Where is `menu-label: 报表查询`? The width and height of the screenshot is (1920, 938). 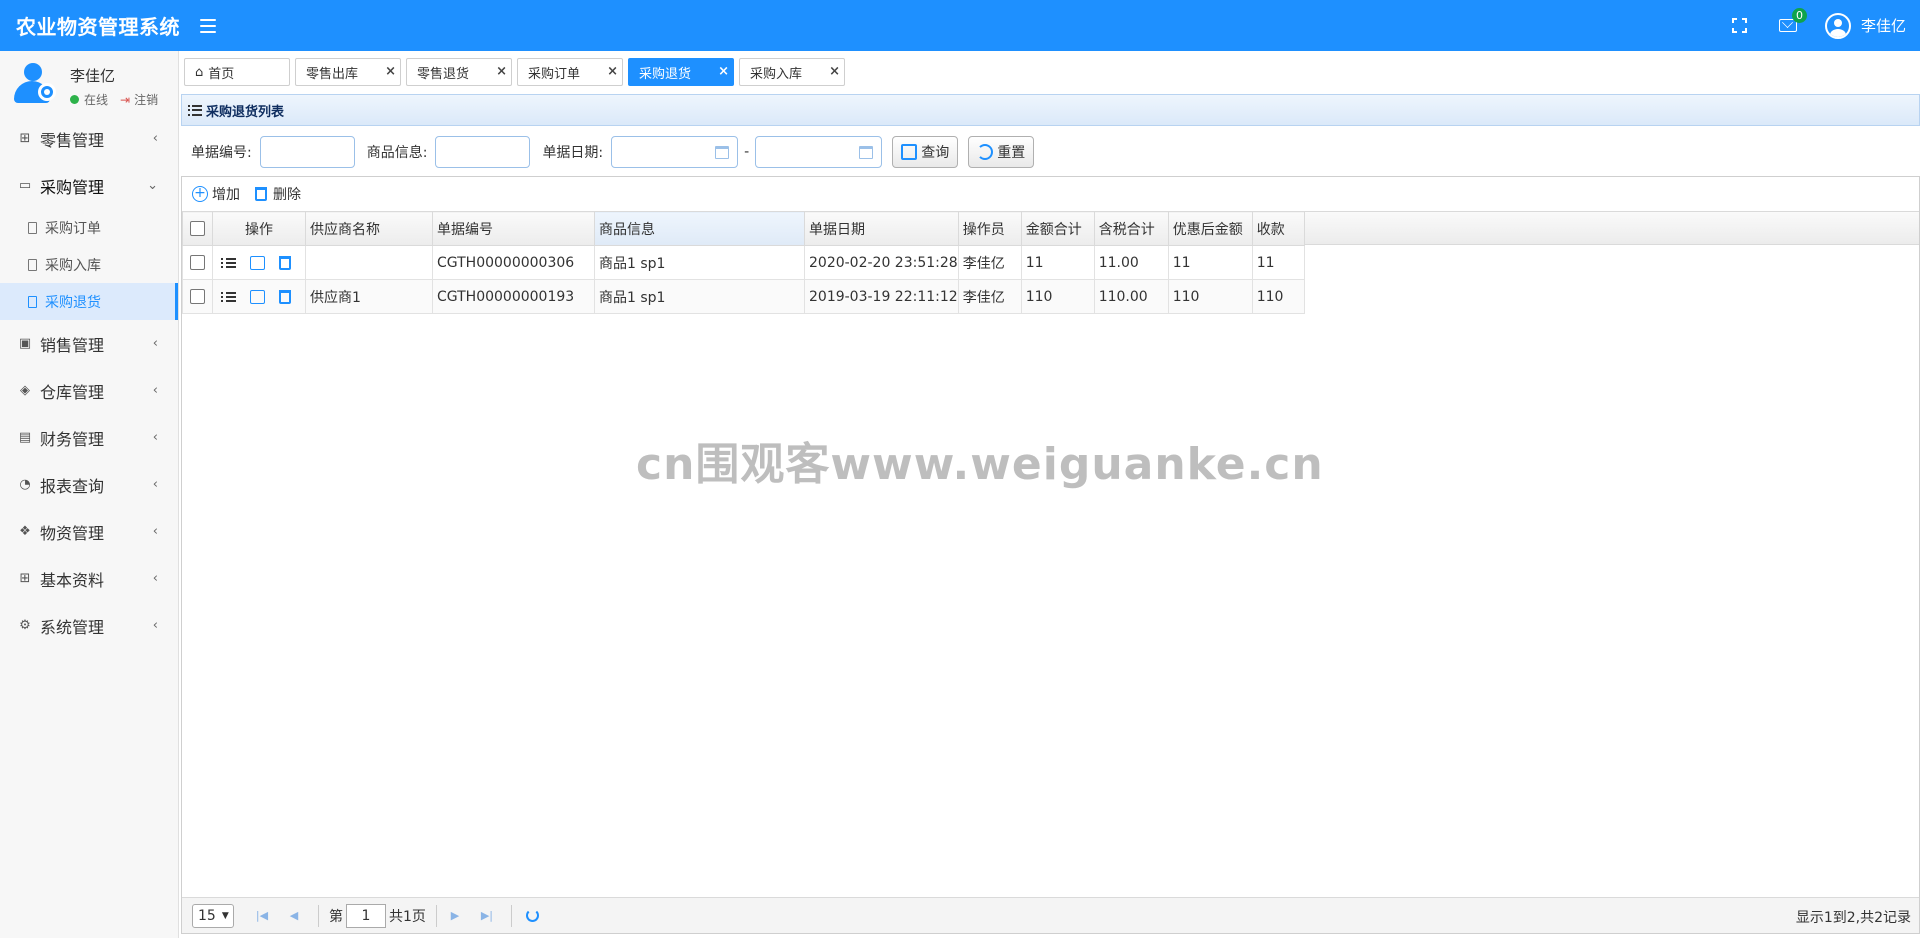
menu-label: 报表查询 is located at coordinates (72, 486).